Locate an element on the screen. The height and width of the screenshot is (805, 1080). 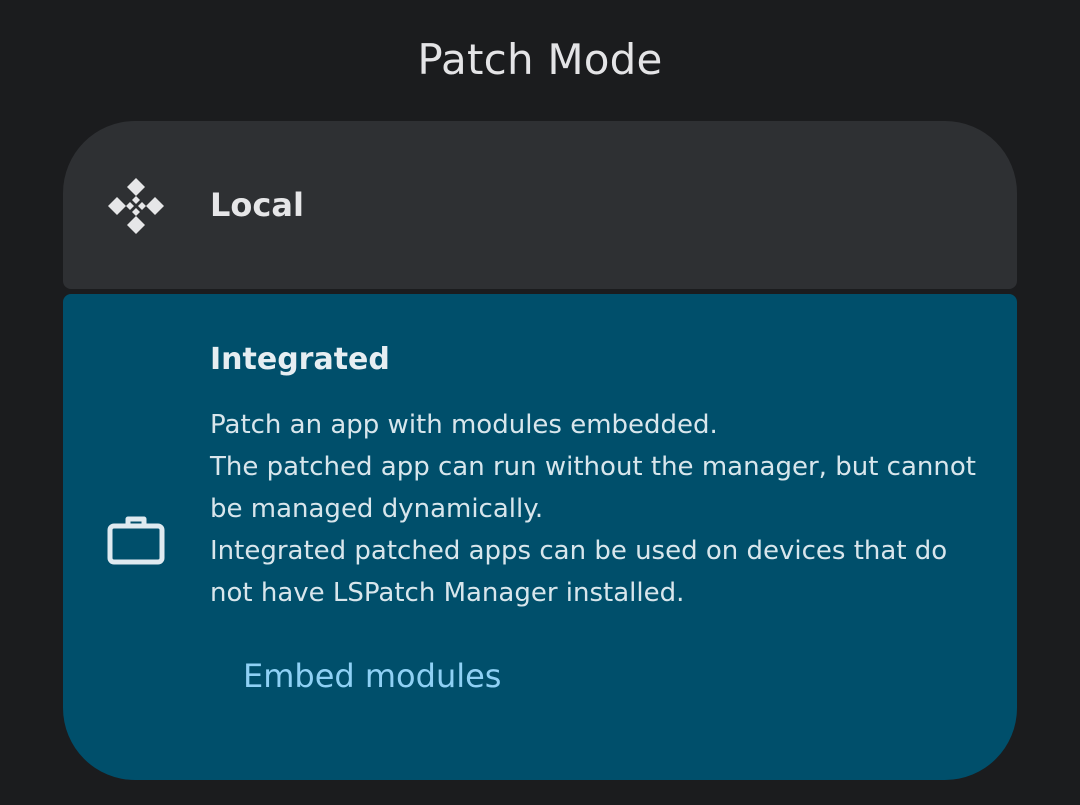
local-diamond-icon is located at coordinates (136, 206).